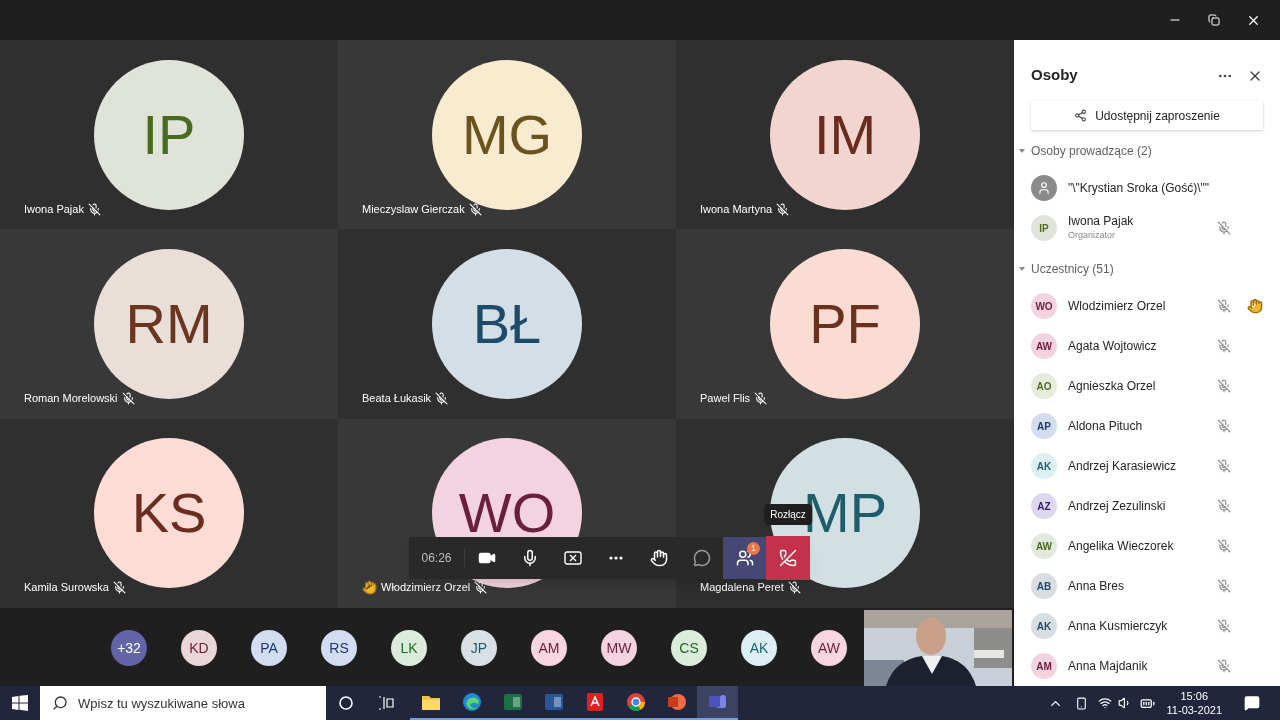 This screenshot has width=1280, height=720. I want to click on avatar: PF, so click(845, 324).